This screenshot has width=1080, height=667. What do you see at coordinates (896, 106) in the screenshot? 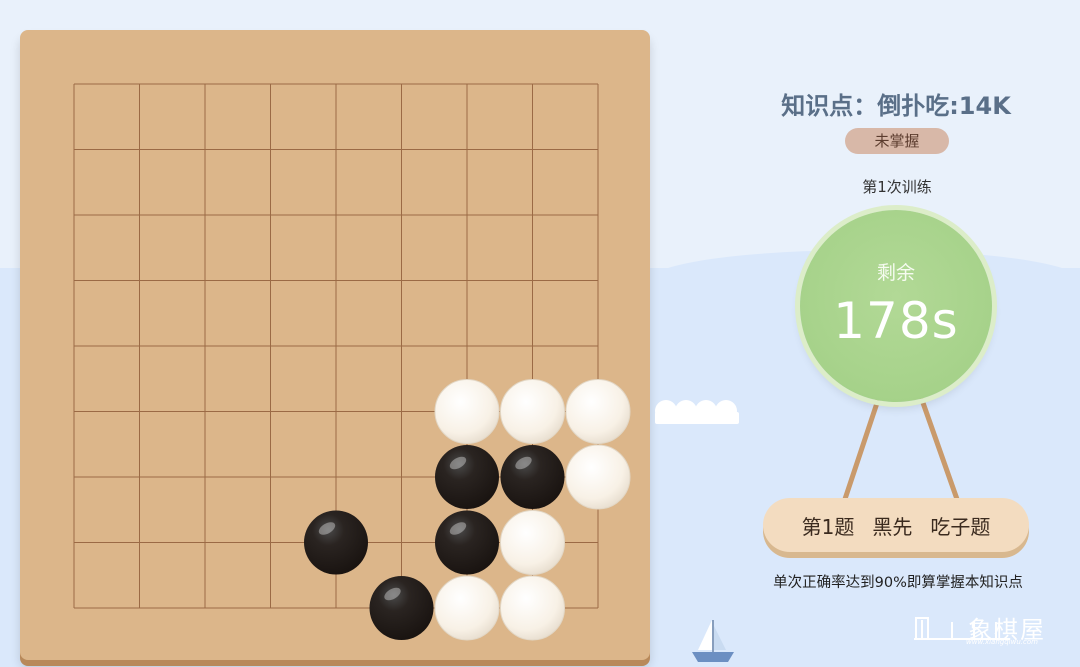
I see `knowledge-point-title: 知识点：倒扑吃:14K` at bounding box center [896, 106].